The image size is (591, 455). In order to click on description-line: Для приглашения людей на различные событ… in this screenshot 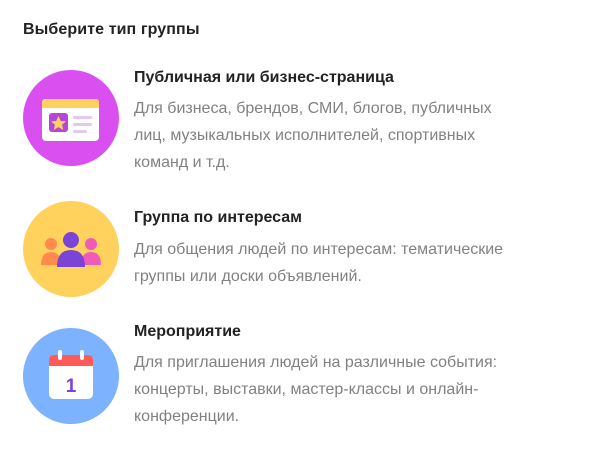, I will do `click(316, 362)`.